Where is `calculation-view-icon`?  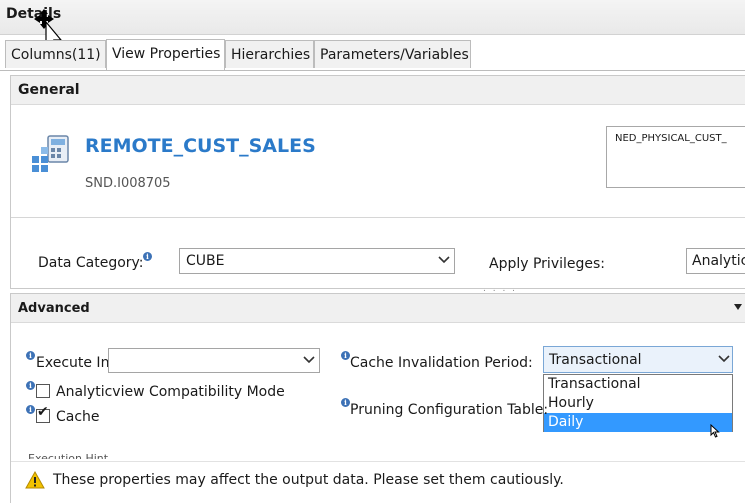 calculation-view-icon is located at coordinates (50, 153).